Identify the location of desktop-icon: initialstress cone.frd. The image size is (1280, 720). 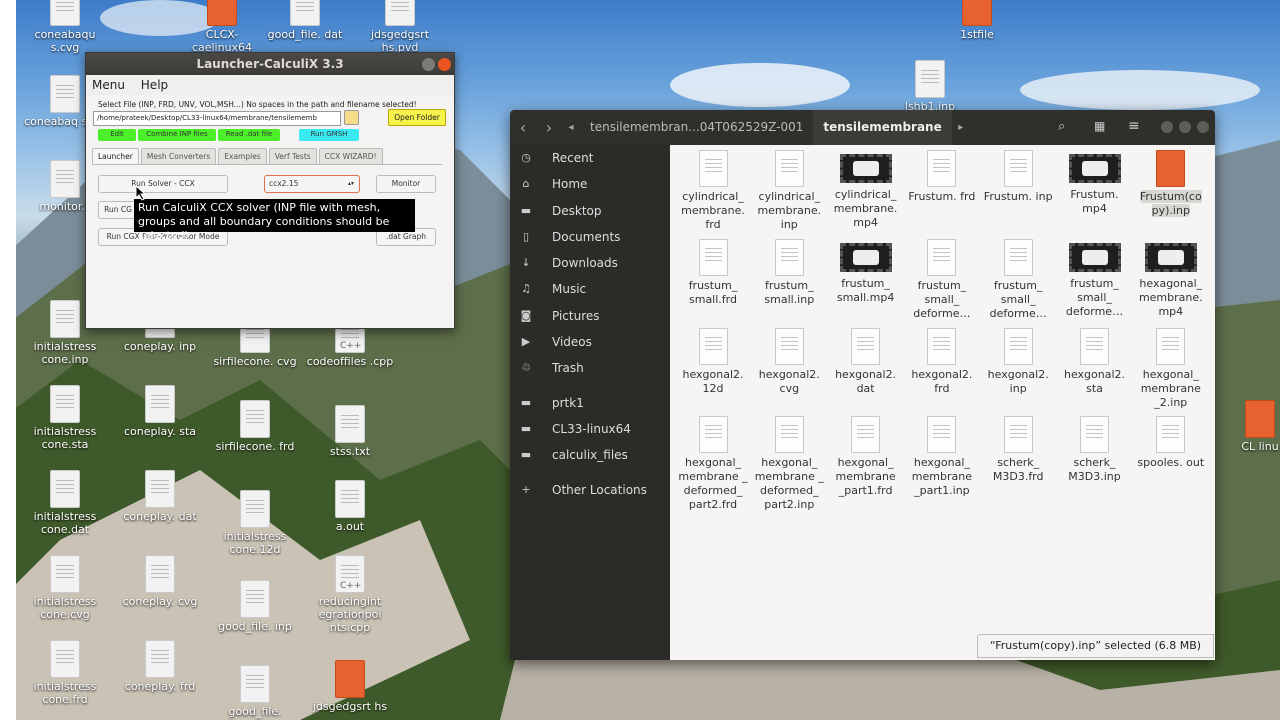
(65, 673).